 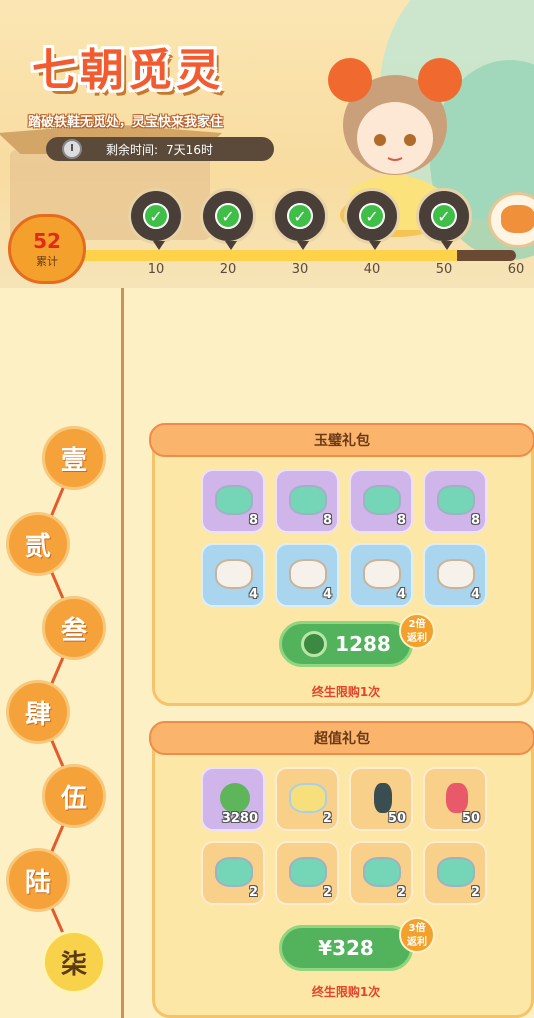 I want to click on event-subtitle: 踏破铁鞋无觅处，灵宝快来我家住, so click(x=126, y=122).